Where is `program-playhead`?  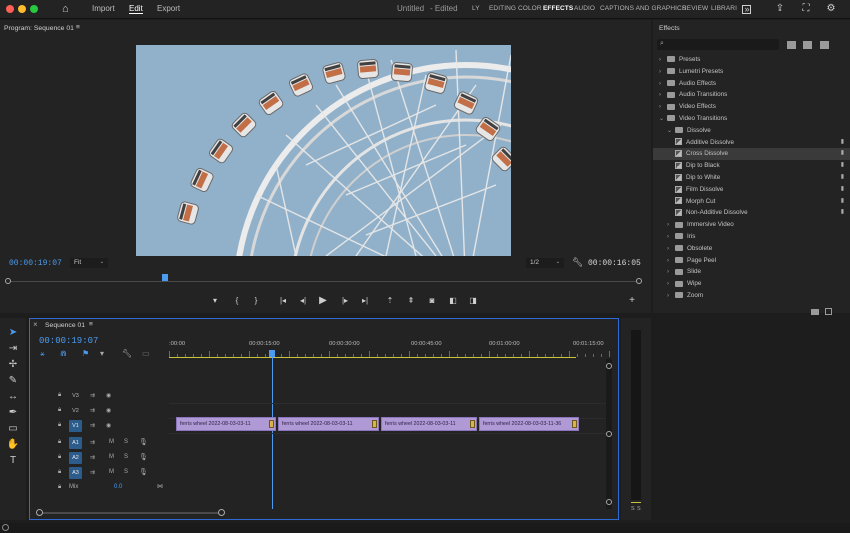
program-playhead is located at coordinates (165, 277).